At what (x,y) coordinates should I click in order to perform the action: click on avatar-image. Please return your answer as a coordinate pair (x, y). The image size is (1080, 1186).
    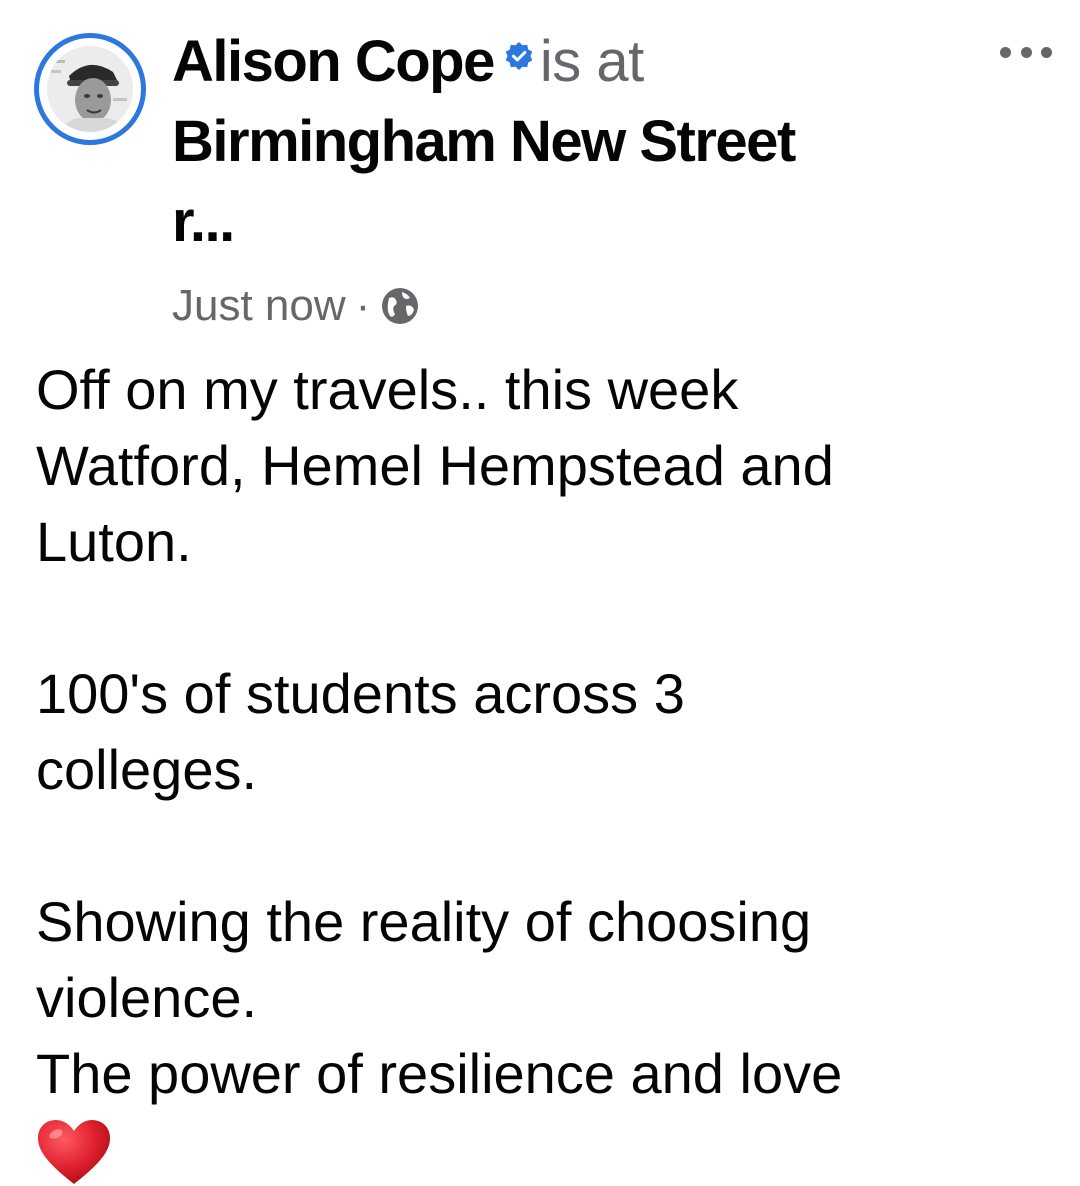
    Looking at the image, I should click on (90, 89).